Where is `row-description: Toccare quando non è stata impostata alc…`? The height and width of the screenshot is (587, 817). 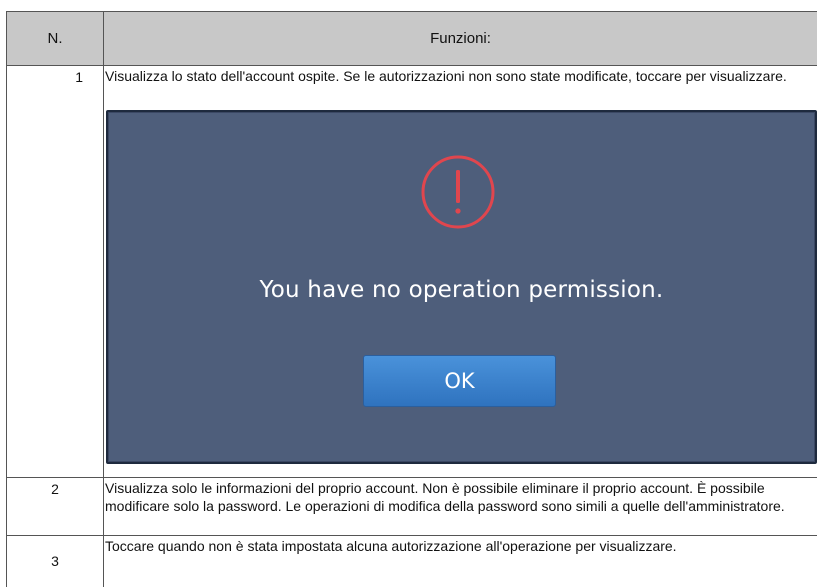 row-description: Toccare quando non è stata impostata alc… is located at coordinates (391, 546).